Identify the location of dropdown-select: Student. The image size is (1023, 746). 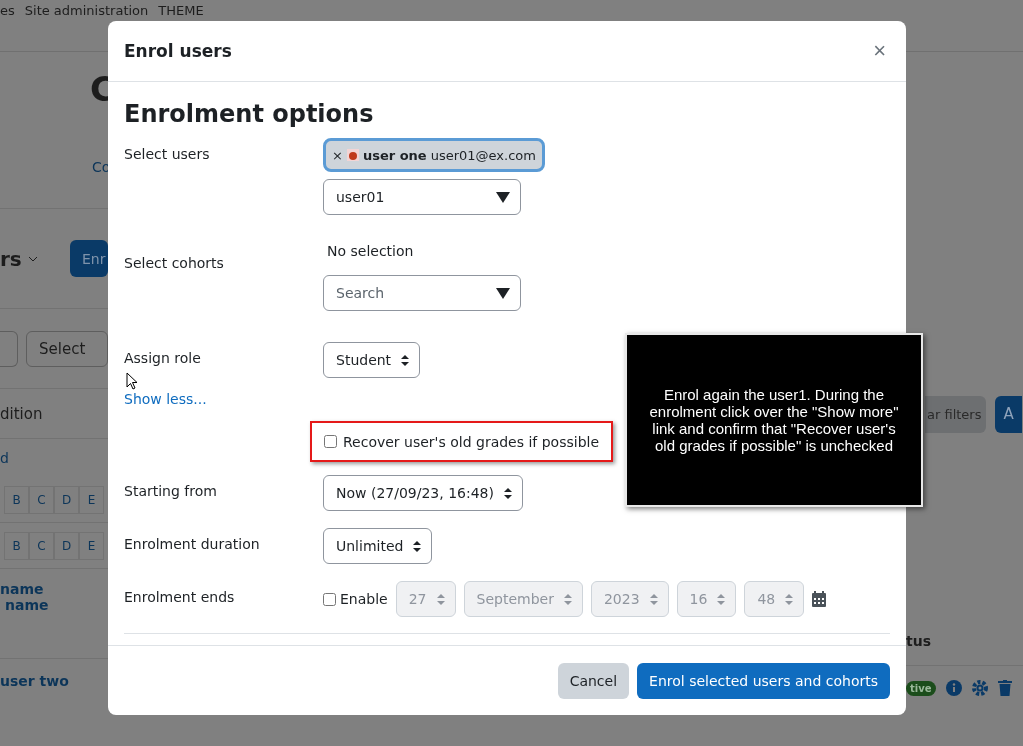
(372, 360).